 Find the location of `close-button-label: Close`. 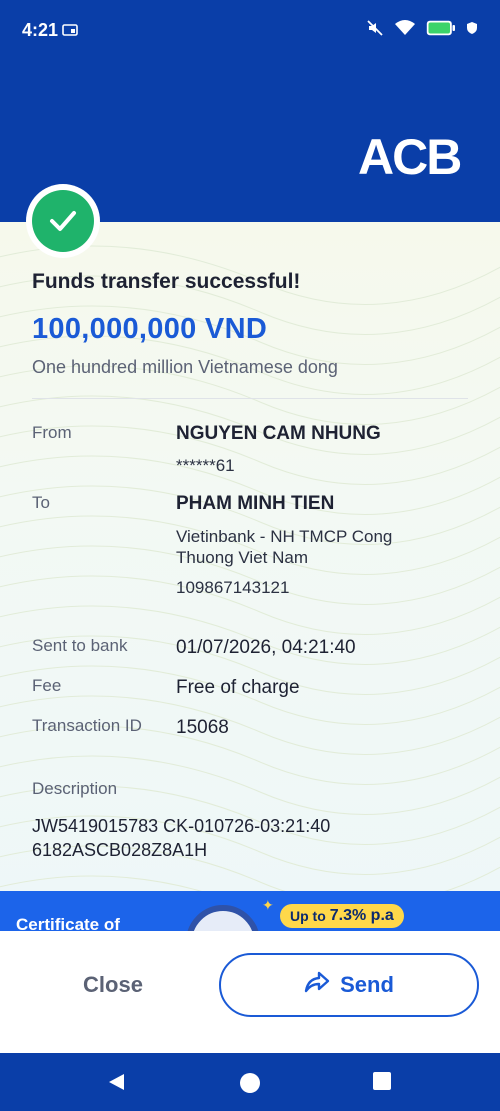

close-button-label: Close is located at coordinates (113, 984).